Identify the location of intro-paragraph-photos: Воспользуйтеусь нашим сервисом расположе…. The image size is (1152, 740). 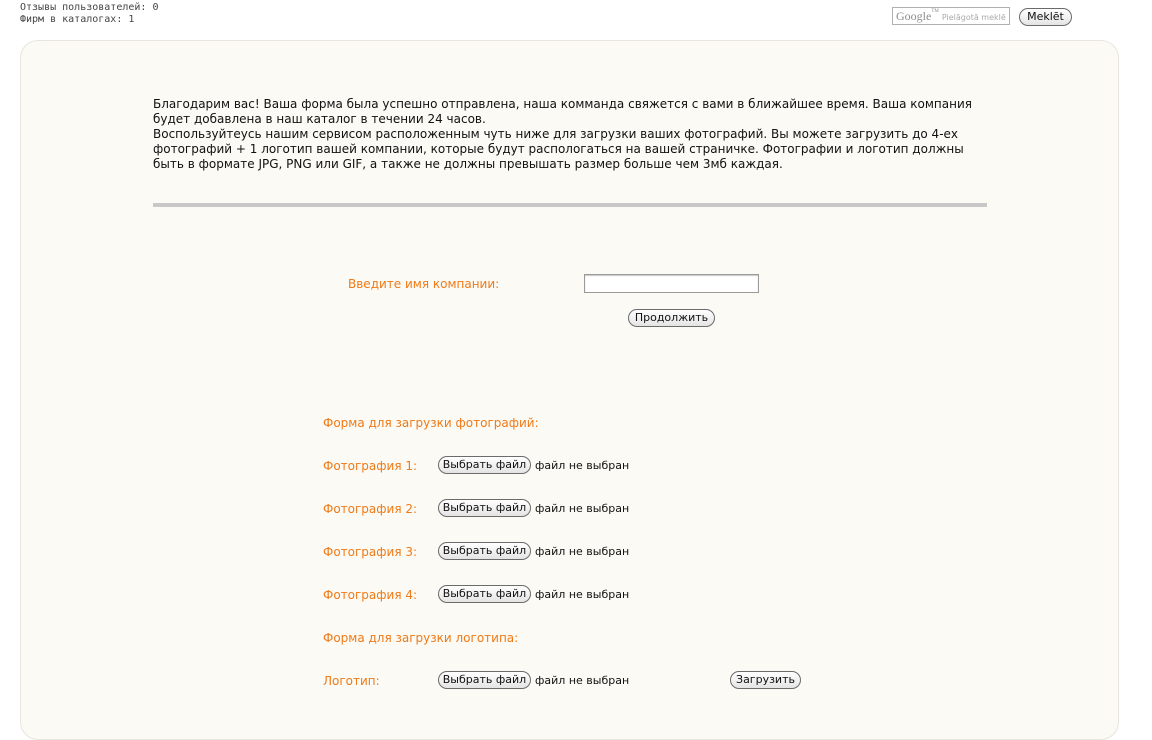
(558, 149).